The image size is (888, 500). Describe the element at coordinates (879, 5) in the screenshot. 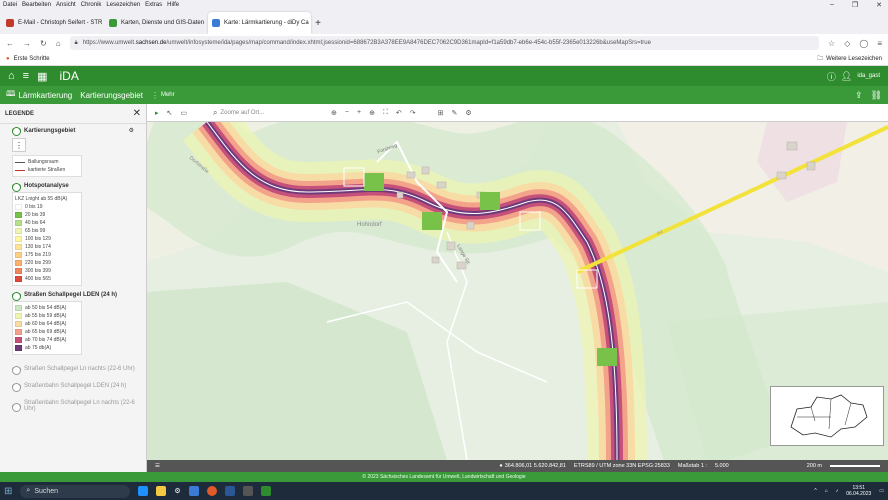

I see `close-window-button: ✕` at that location.